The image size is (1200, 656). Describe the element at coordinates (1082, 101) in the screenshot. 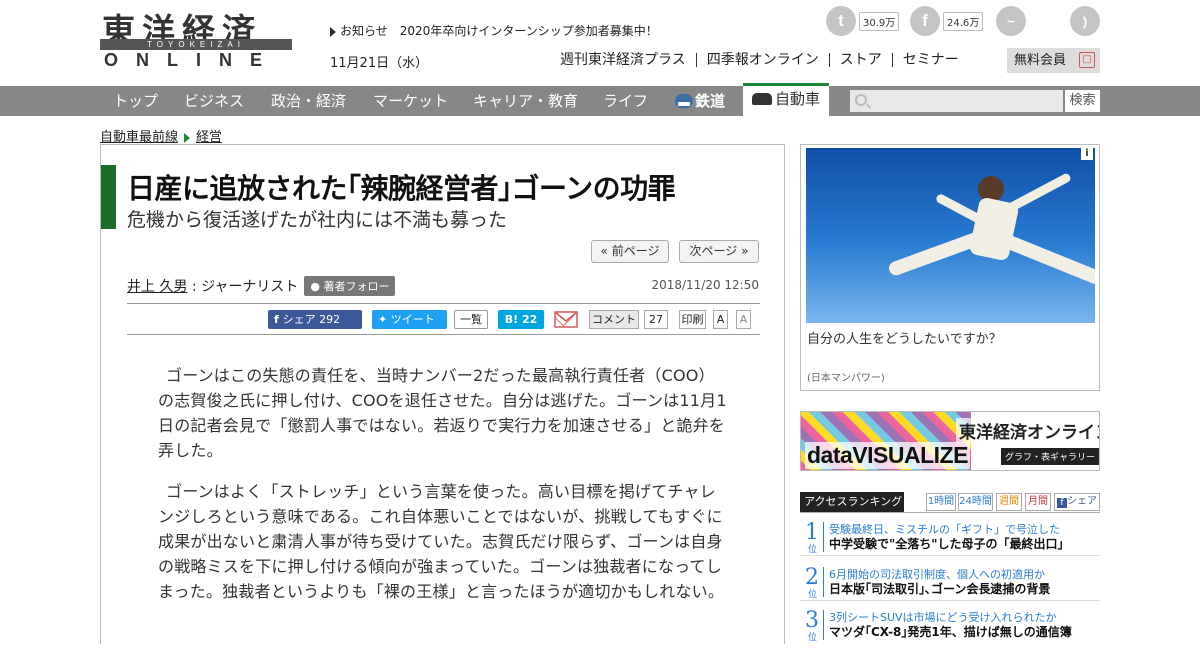

I see `search-button: 検索` at that location.